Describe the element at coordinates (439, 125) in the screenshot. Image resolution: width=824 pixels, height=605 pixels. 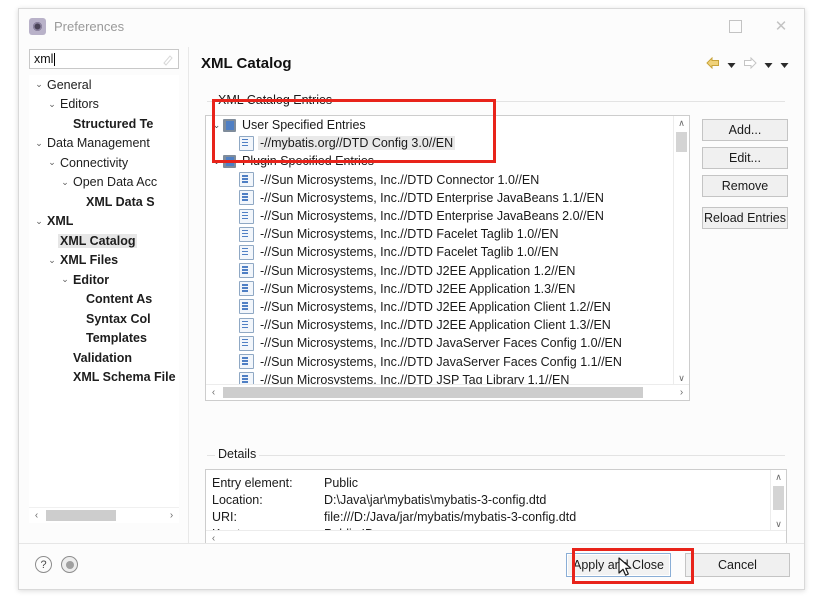
I see `catalog-group-row: ⌄ User Specified Entries` at that location.